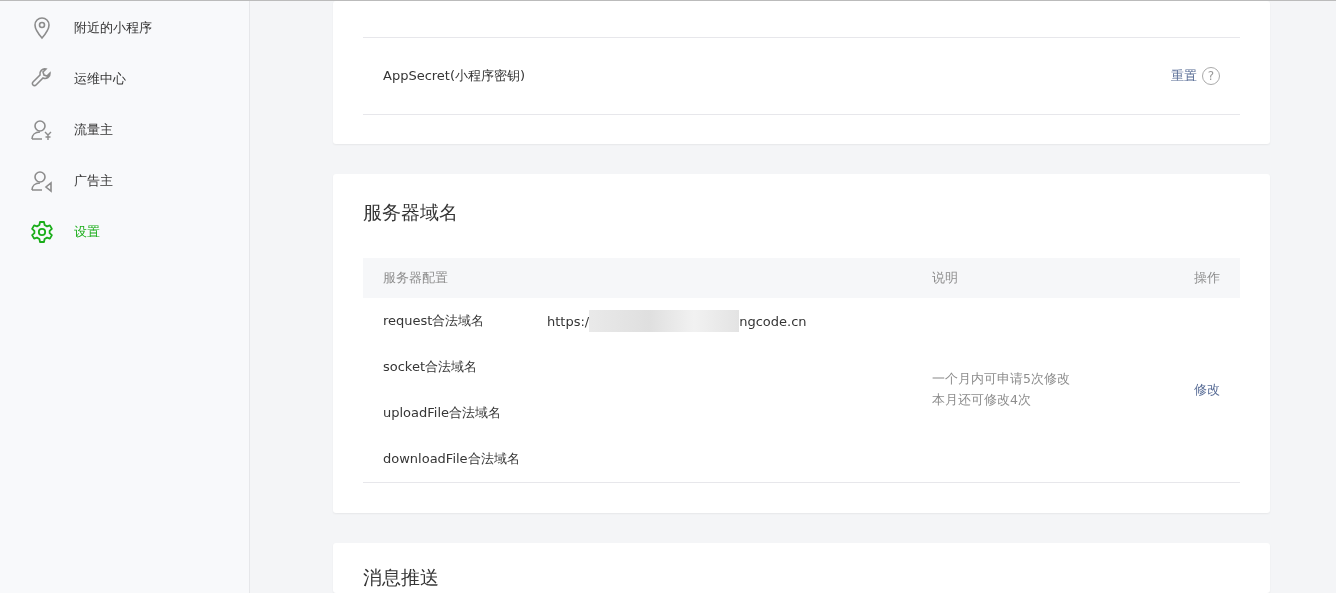 The image size is (1336, 593). Describe the element at coordinates (982, 400) in the screenshot. I see `note-text: 本月还可修改4次` at that location.